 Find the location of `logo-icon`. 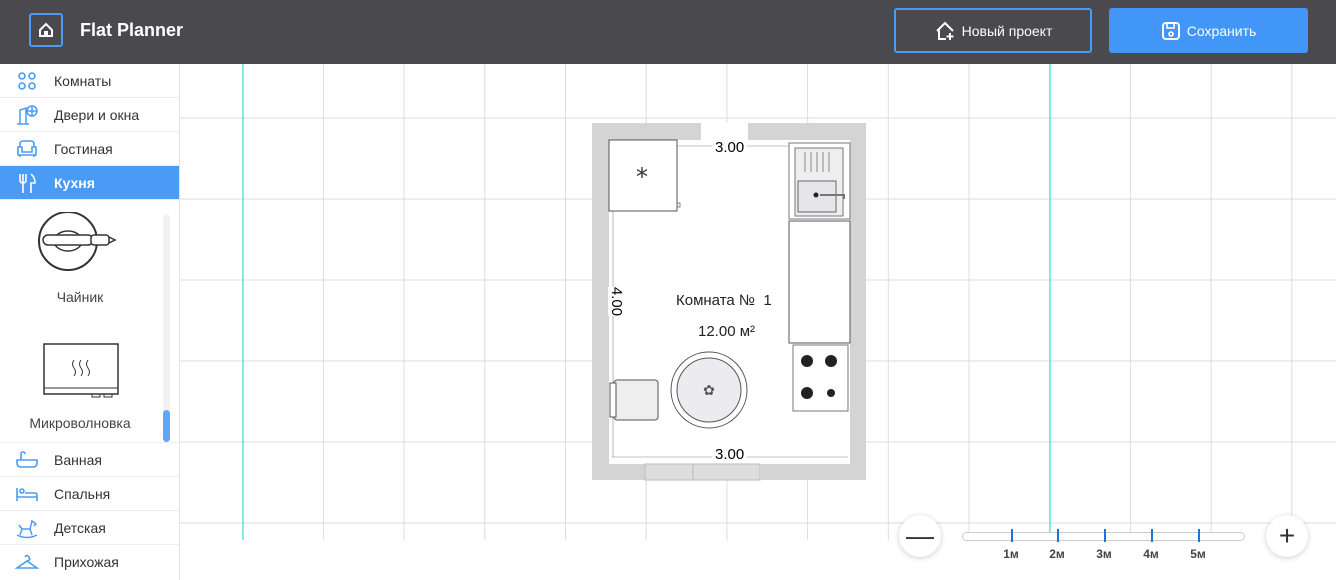

logo-icon is located at coordinates (46, 30).